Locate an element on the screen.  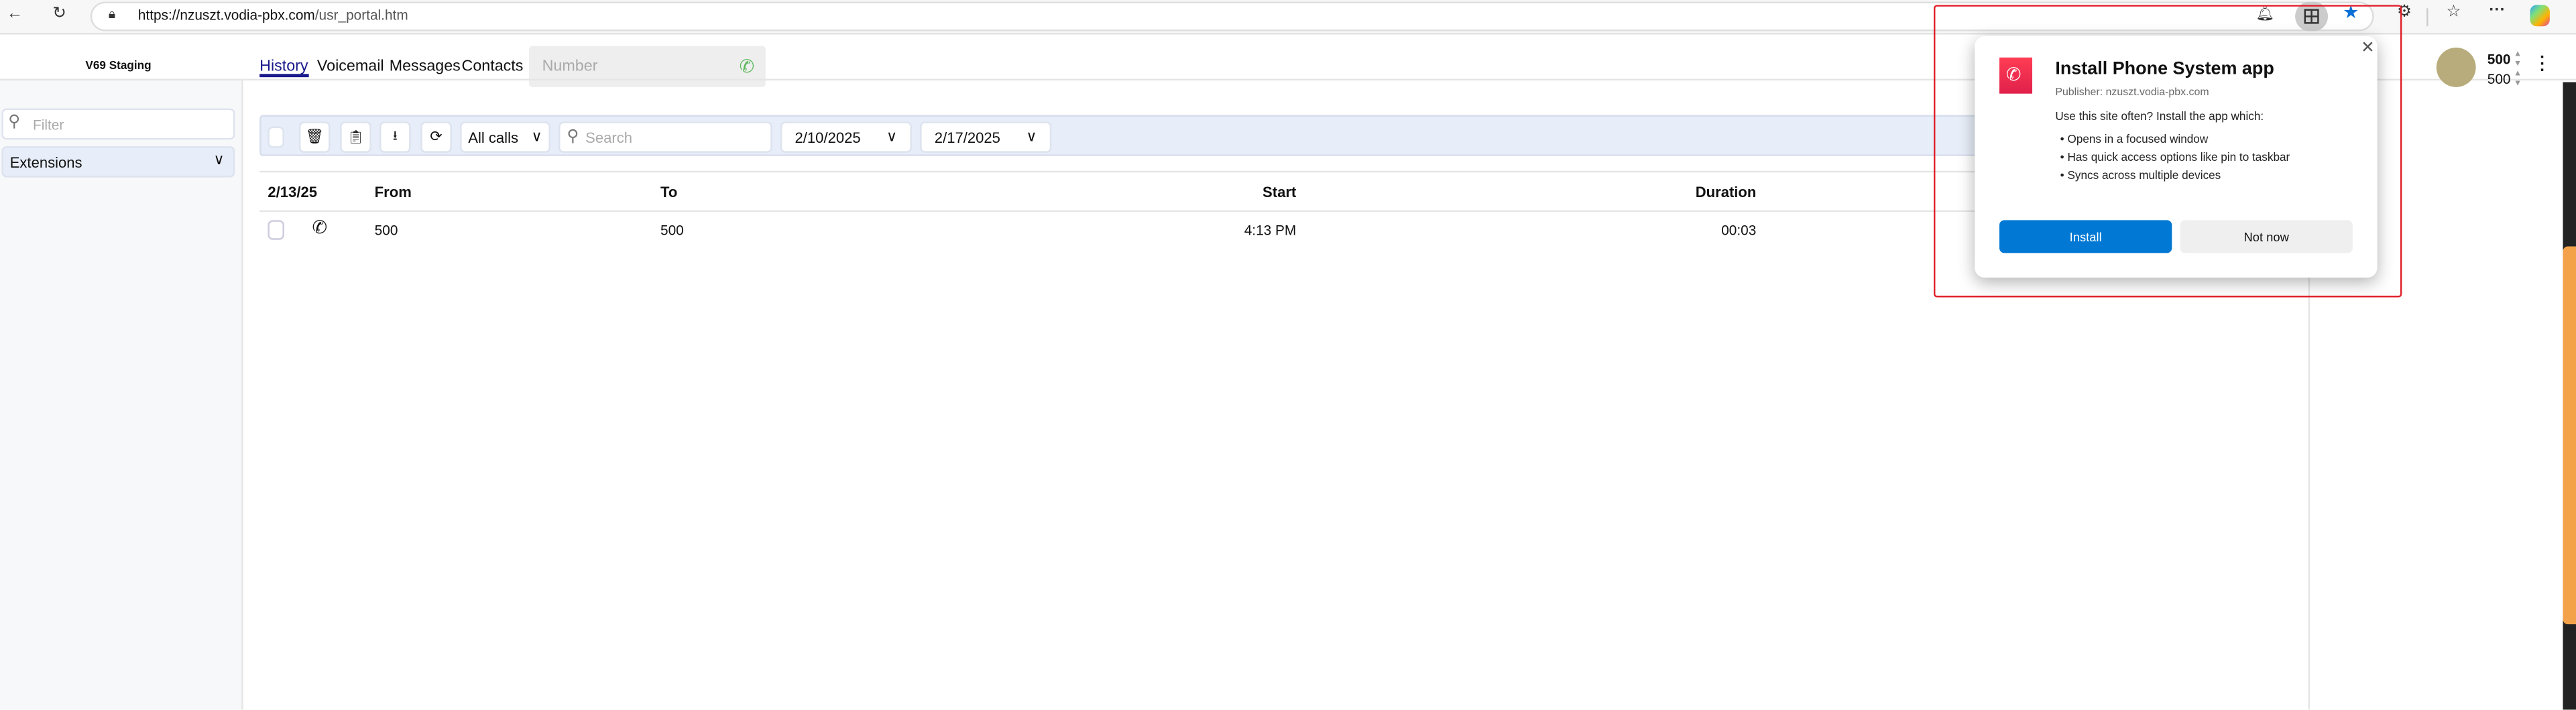
trash-icon: 🗑︎ is located at coordinates (315, 136).